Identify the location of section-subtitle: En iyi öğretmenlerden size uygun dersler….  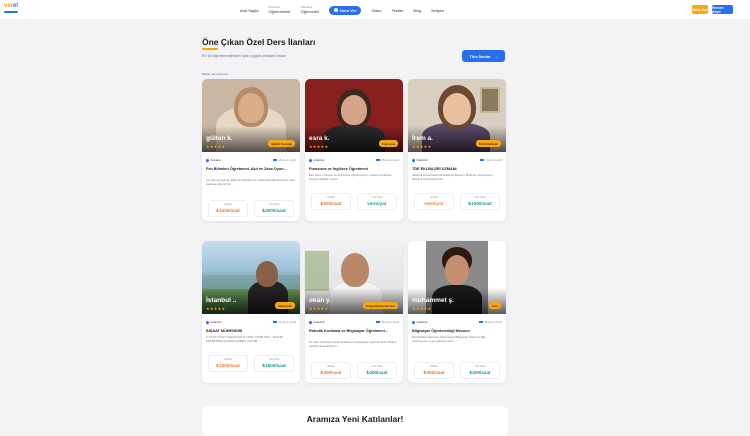
(244, 55).